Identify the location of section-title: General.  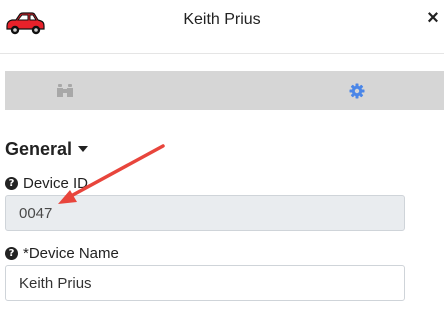
(39, 148).